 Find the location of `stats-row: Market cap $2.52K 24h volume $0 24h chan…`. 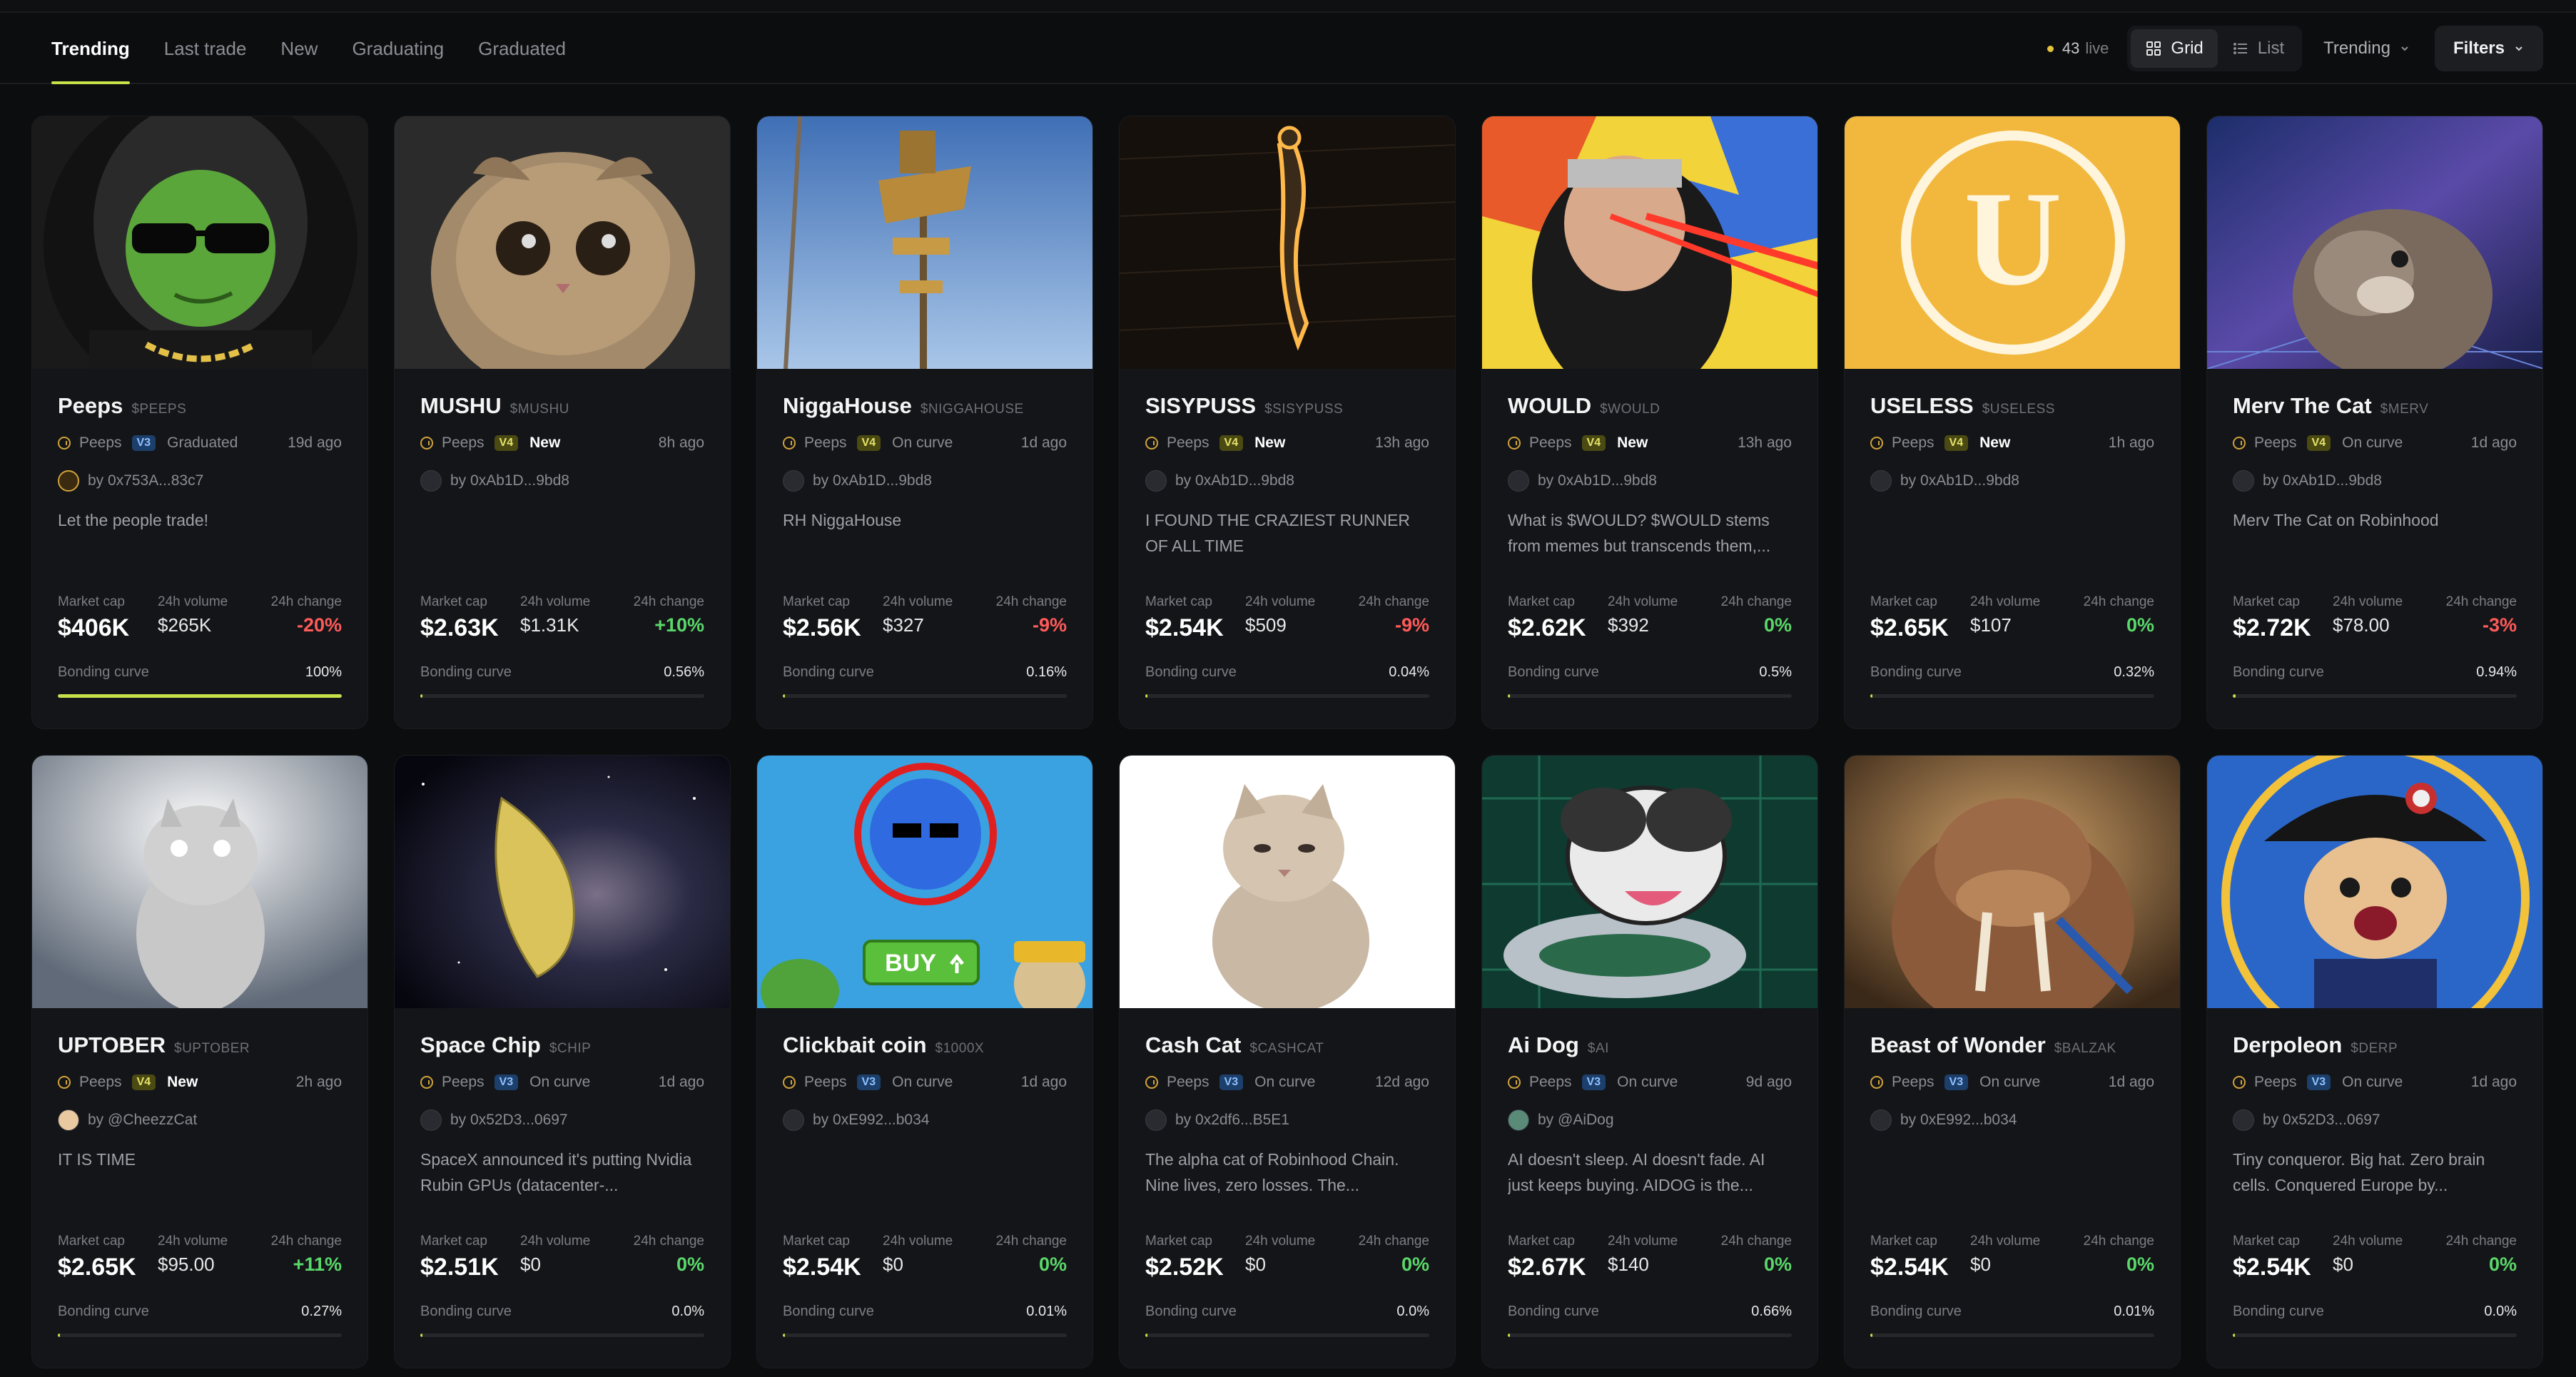

stats-row: Market cap $2.52K 24h volume $0 24h chan… is located at coordinates (1287, 1259).